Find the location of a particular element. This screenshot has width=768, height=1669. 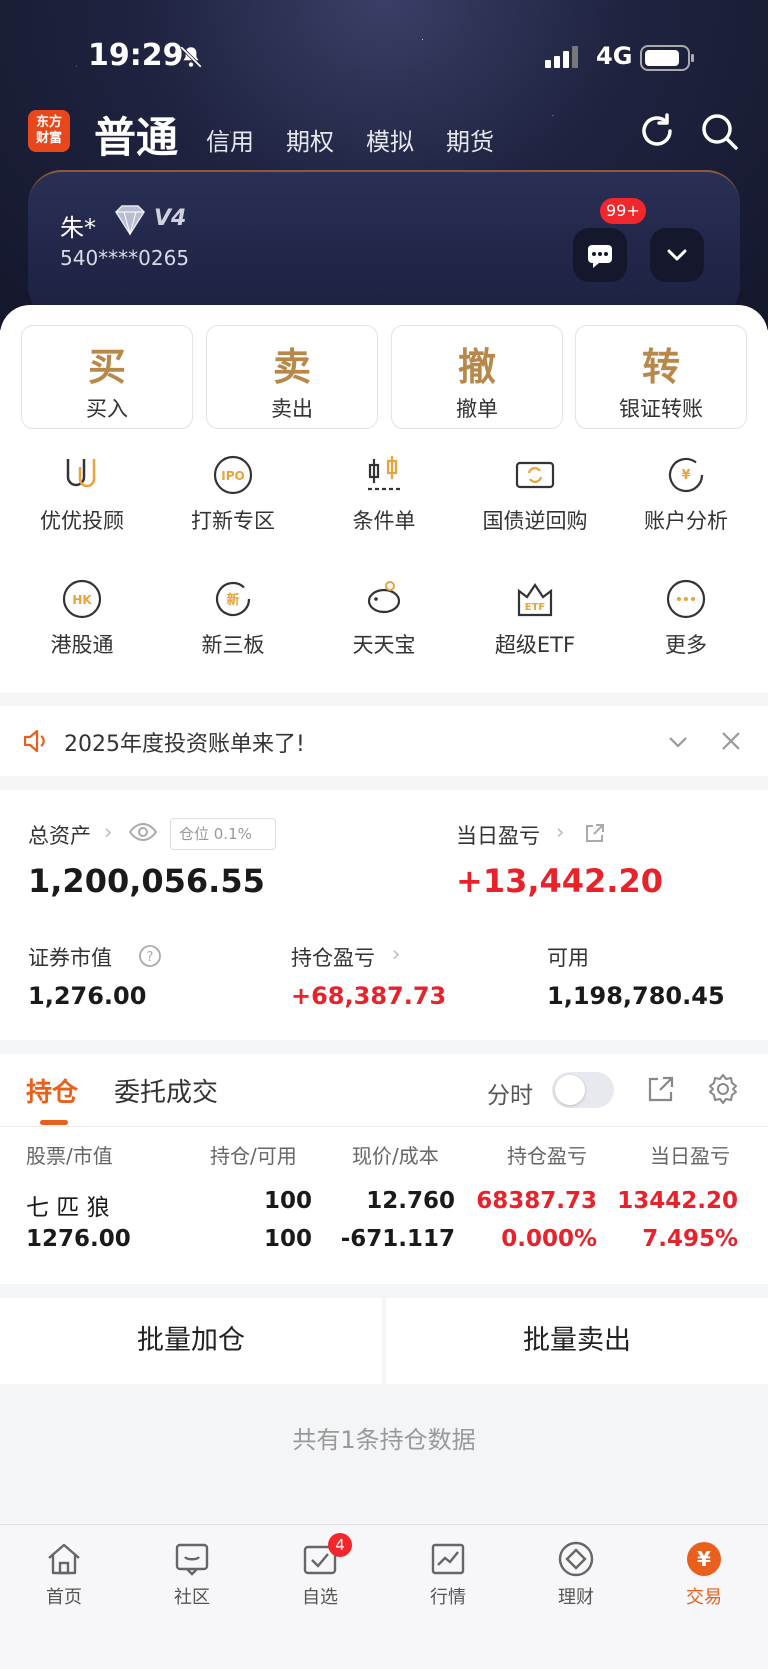

nav-home: 首页 is located at coordinates (64, 1574).